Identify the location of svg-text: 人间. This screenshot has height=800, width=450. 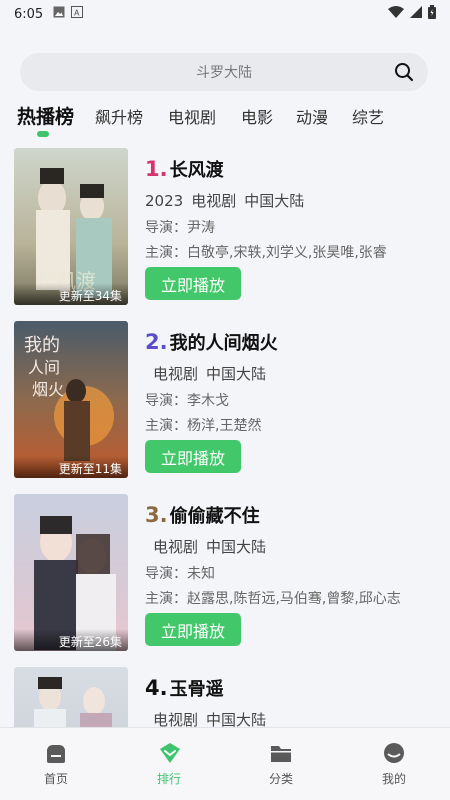
(44, 367).